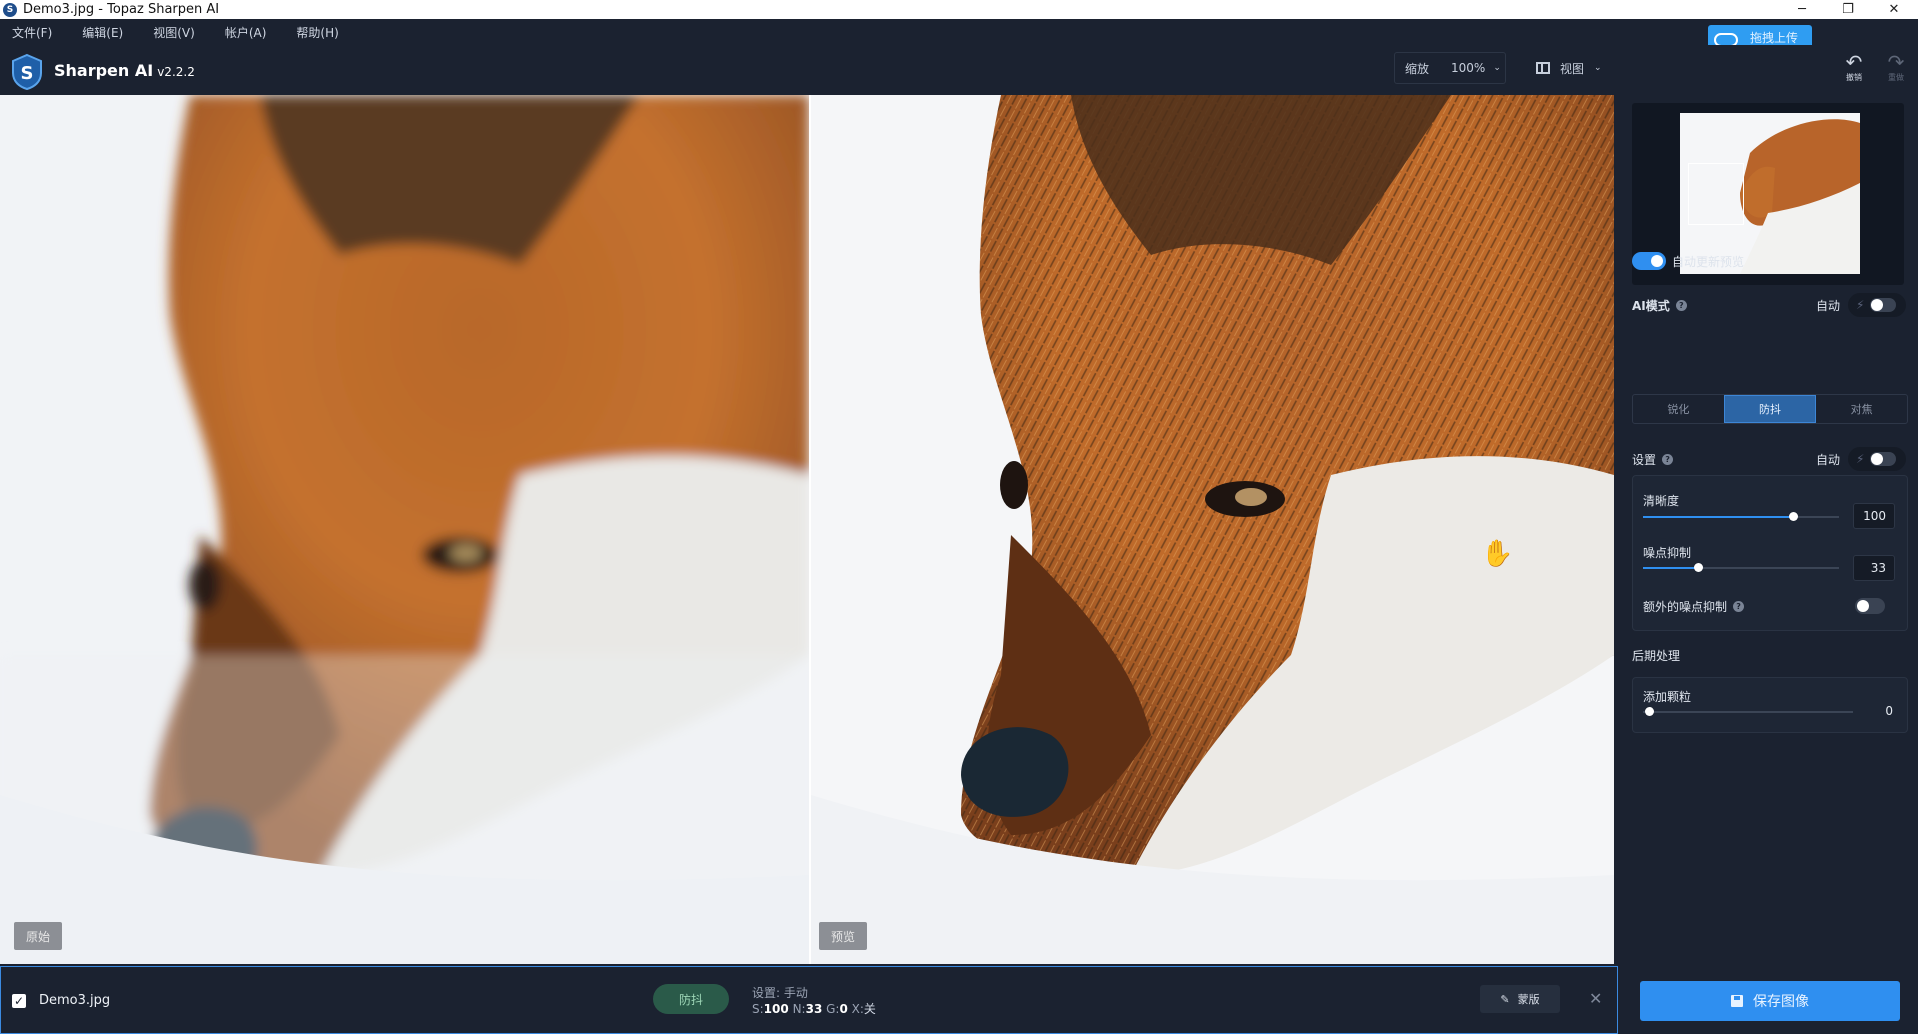 The height and width of the screenshot is (1034, 1918). What do you see at coordinates (1802, 9) in the screenshot?
I see `minimize-button: ─` at bounding box center [1802, 9].